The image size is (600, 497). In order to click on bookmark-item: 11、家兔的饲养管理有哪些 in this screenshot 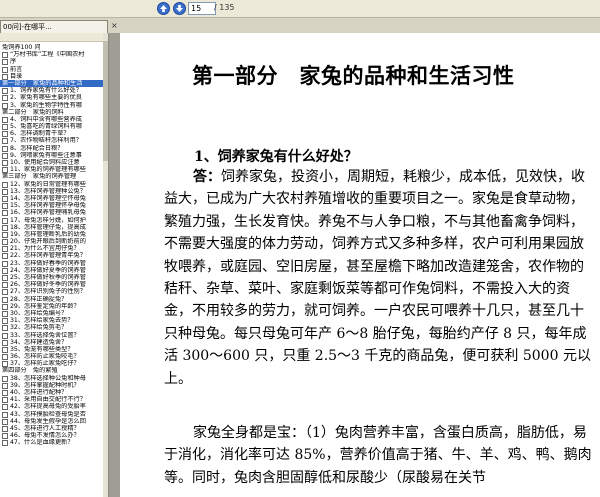, I will do `click(54, 170)`.